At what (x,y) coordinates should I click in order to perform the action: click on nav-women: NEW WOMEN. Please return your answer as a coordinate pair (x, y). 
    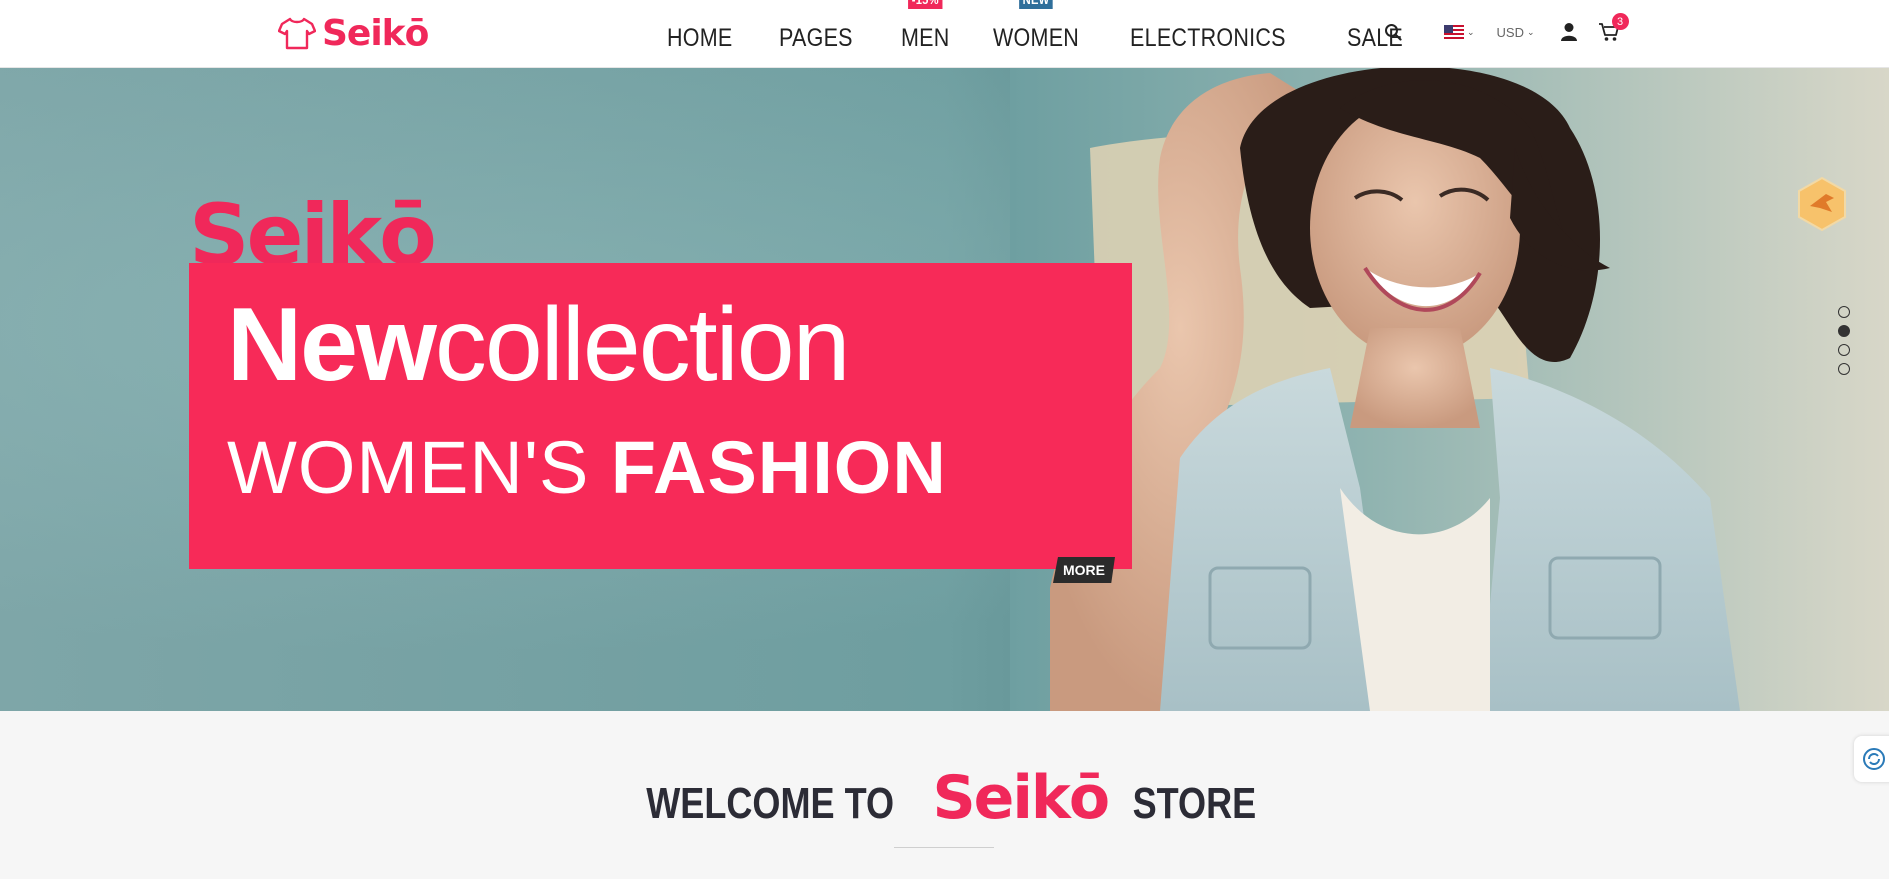
    Looking at the image, I should click on (1036, 26).